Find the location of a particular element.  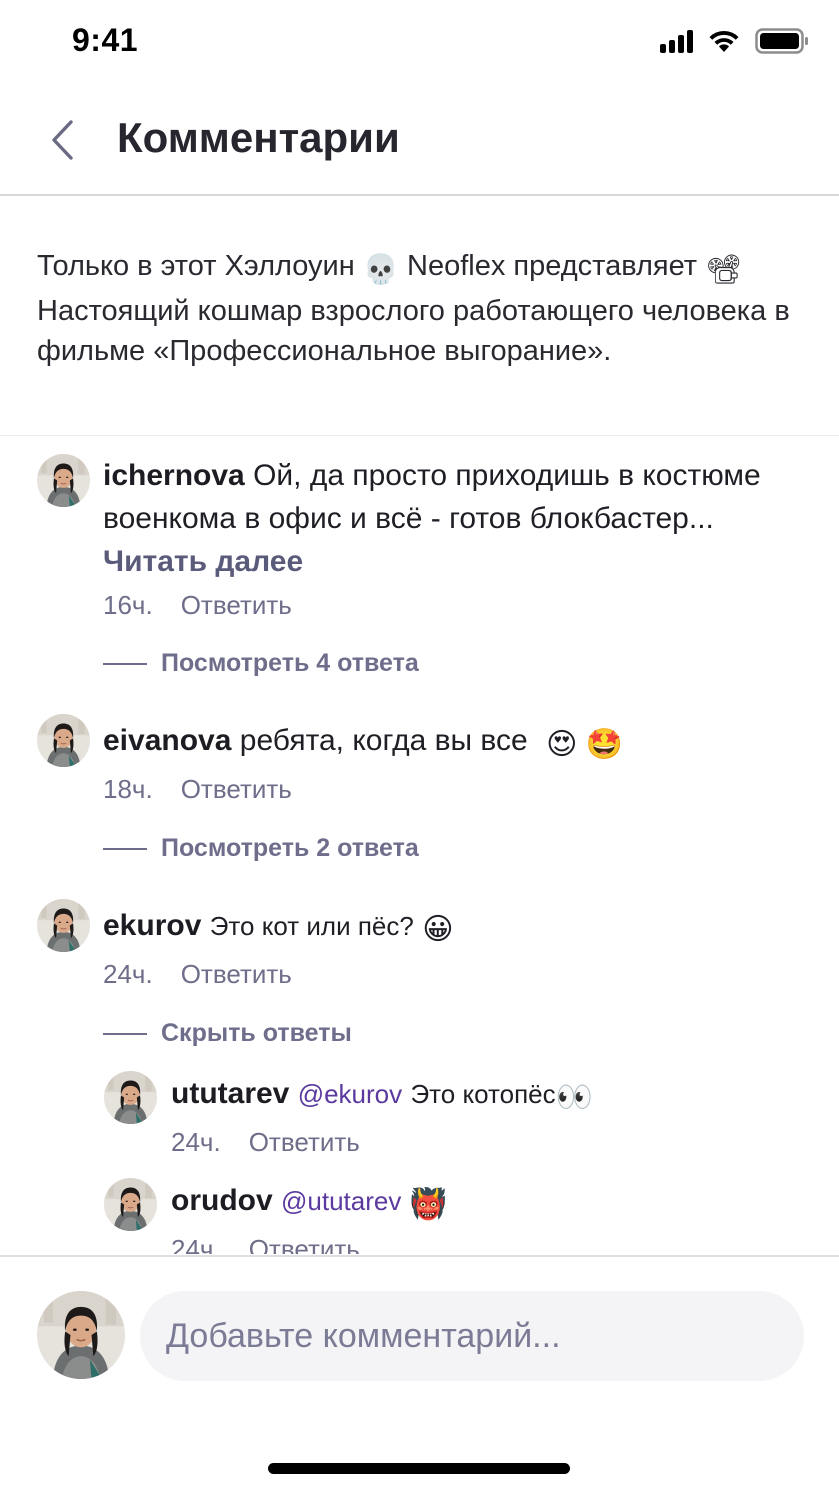

comment-body: orudov @ututarev 👹 is located at coordinates (491, 1202).